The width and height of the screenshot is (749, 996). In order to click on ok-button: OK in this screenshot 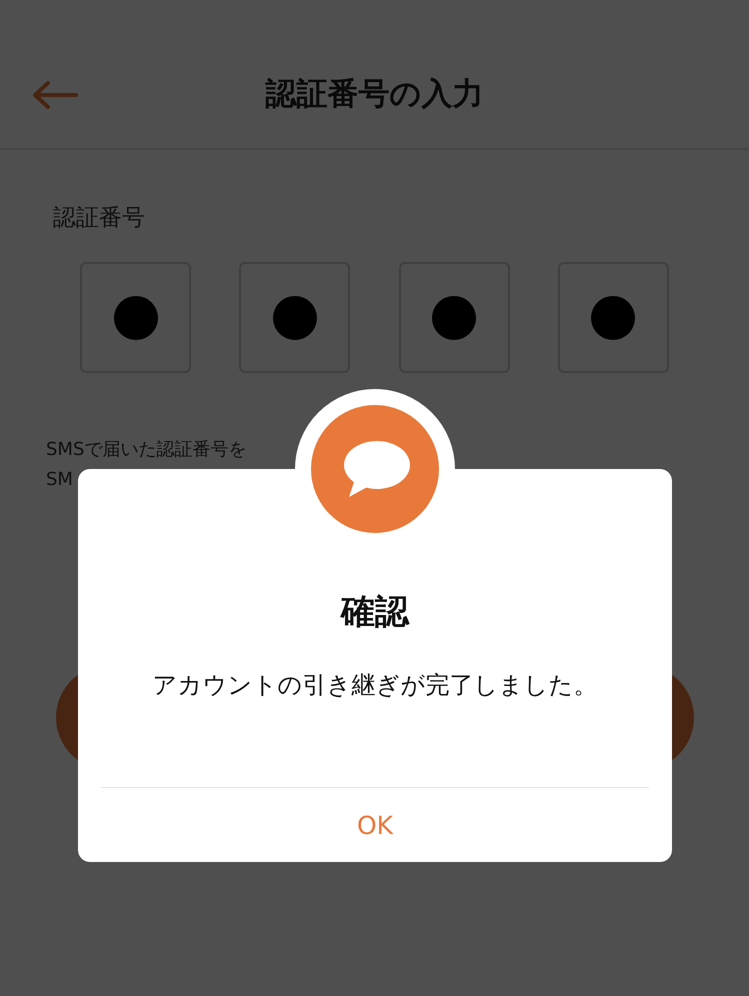, I will do `click(375, 825)`.